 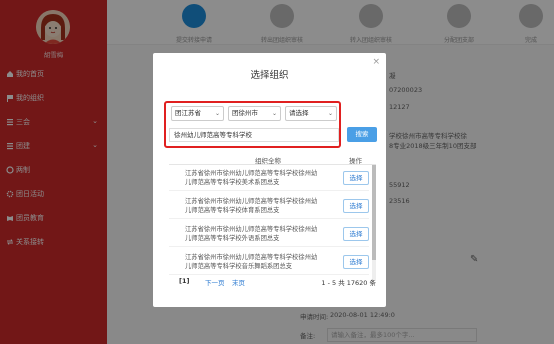 I want to click on next-page-link: 下一页, so click(x=215, y=282).